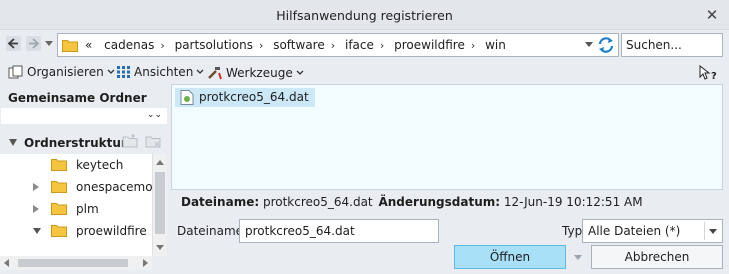 This screenshot has height=274, width=729. What do you see at coordinates (13, 142) in the screenshot?
I see `collapse-triangle-icon` at bounding box center [13, 142].